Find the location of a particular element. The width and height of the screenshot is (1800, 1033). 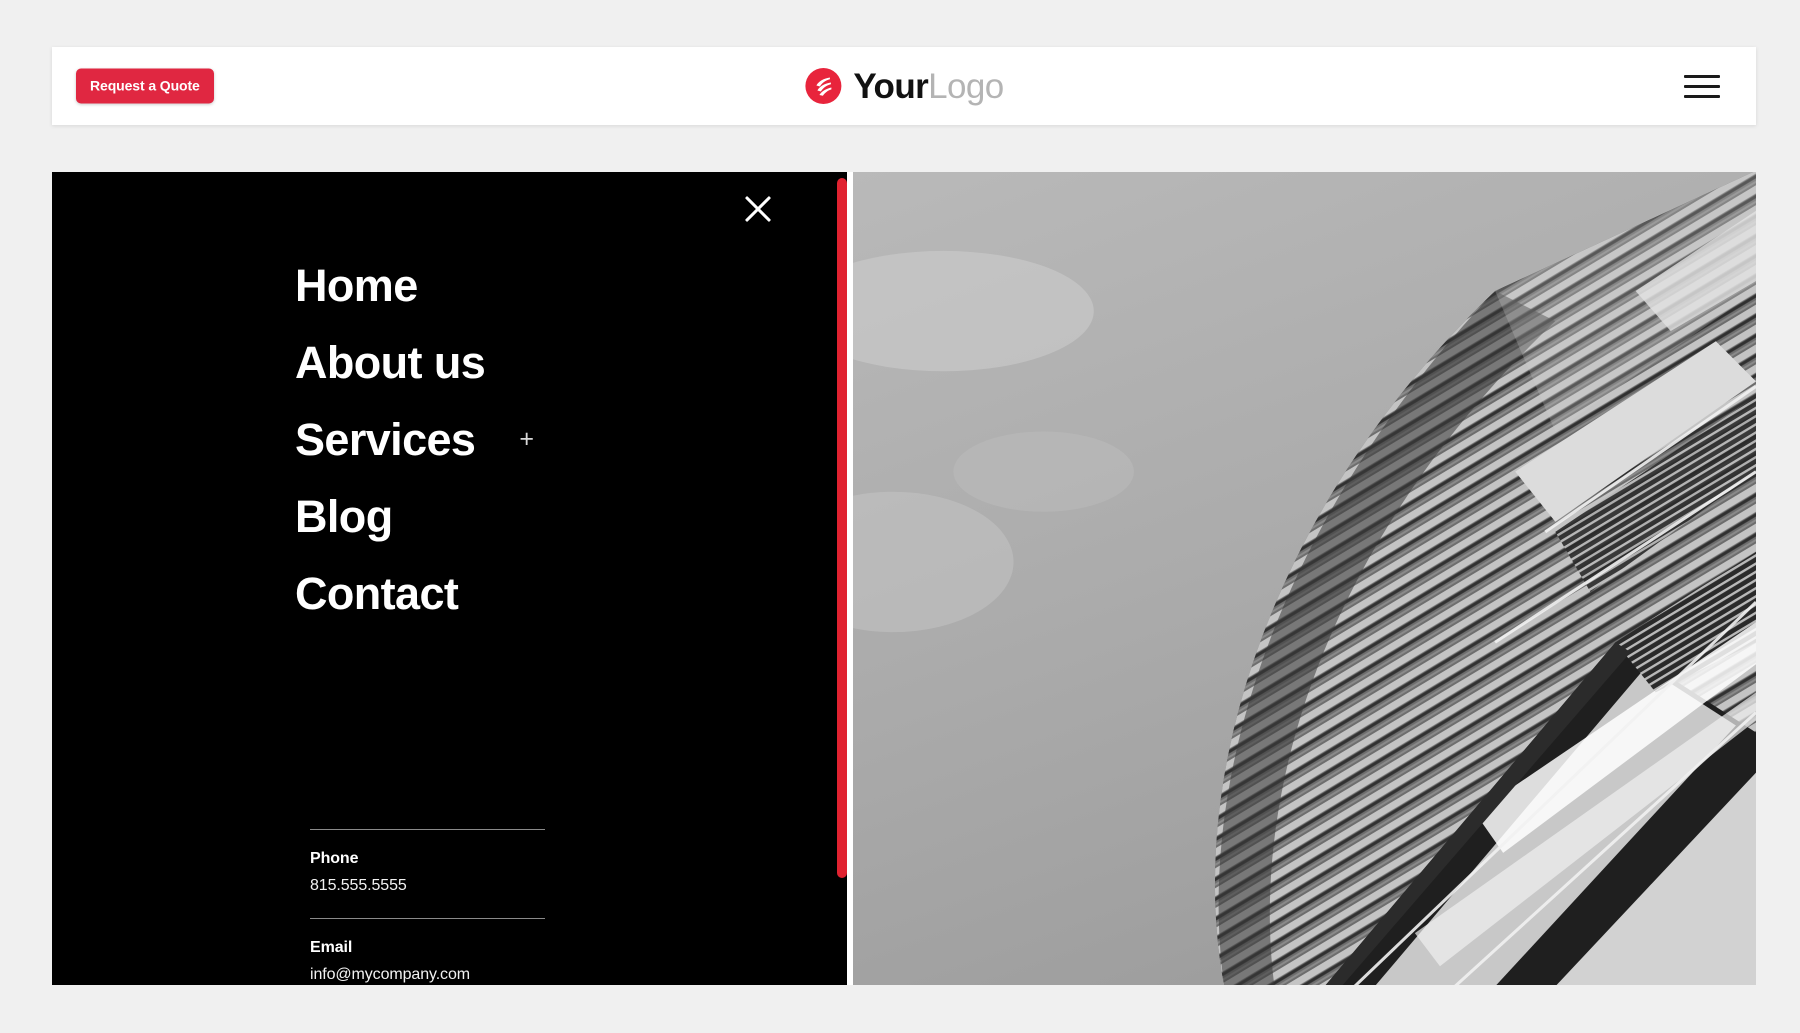

phone-value: 815.555.5555 is located at coordinates (427, 886).